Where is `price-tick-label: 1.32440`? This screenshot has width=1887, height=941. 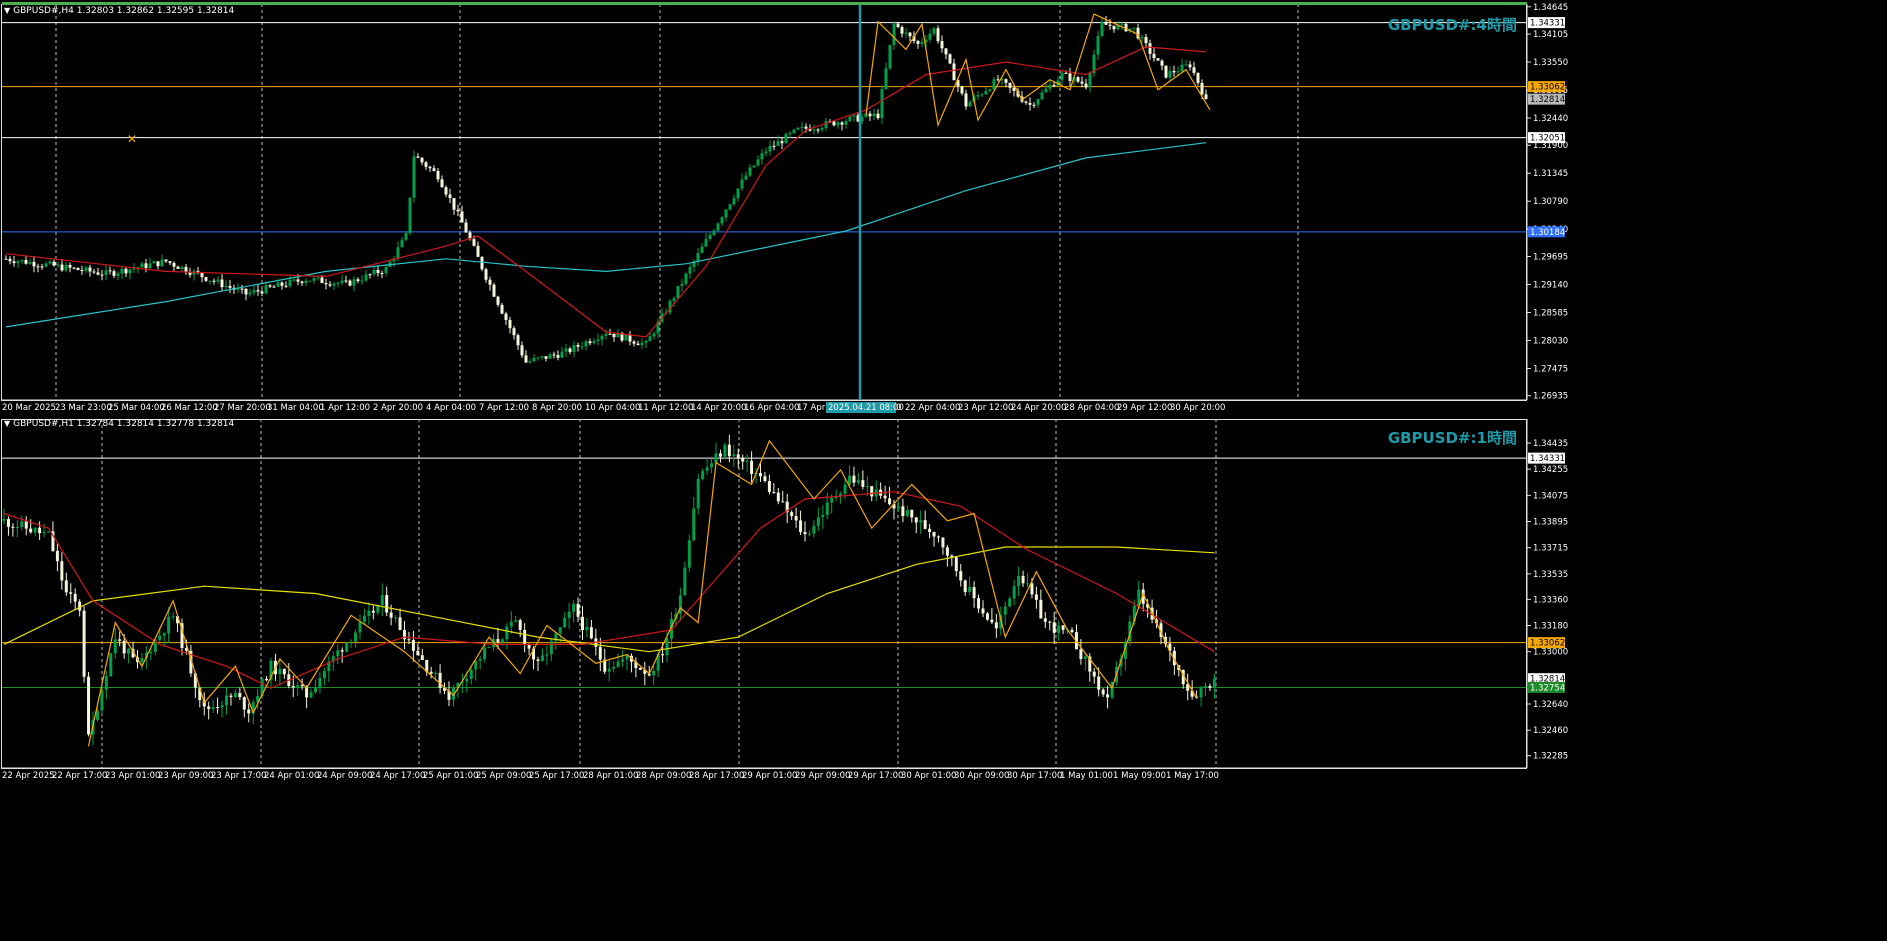
price-tick-label: 1.32440 is located at coordinates (1550, 119).